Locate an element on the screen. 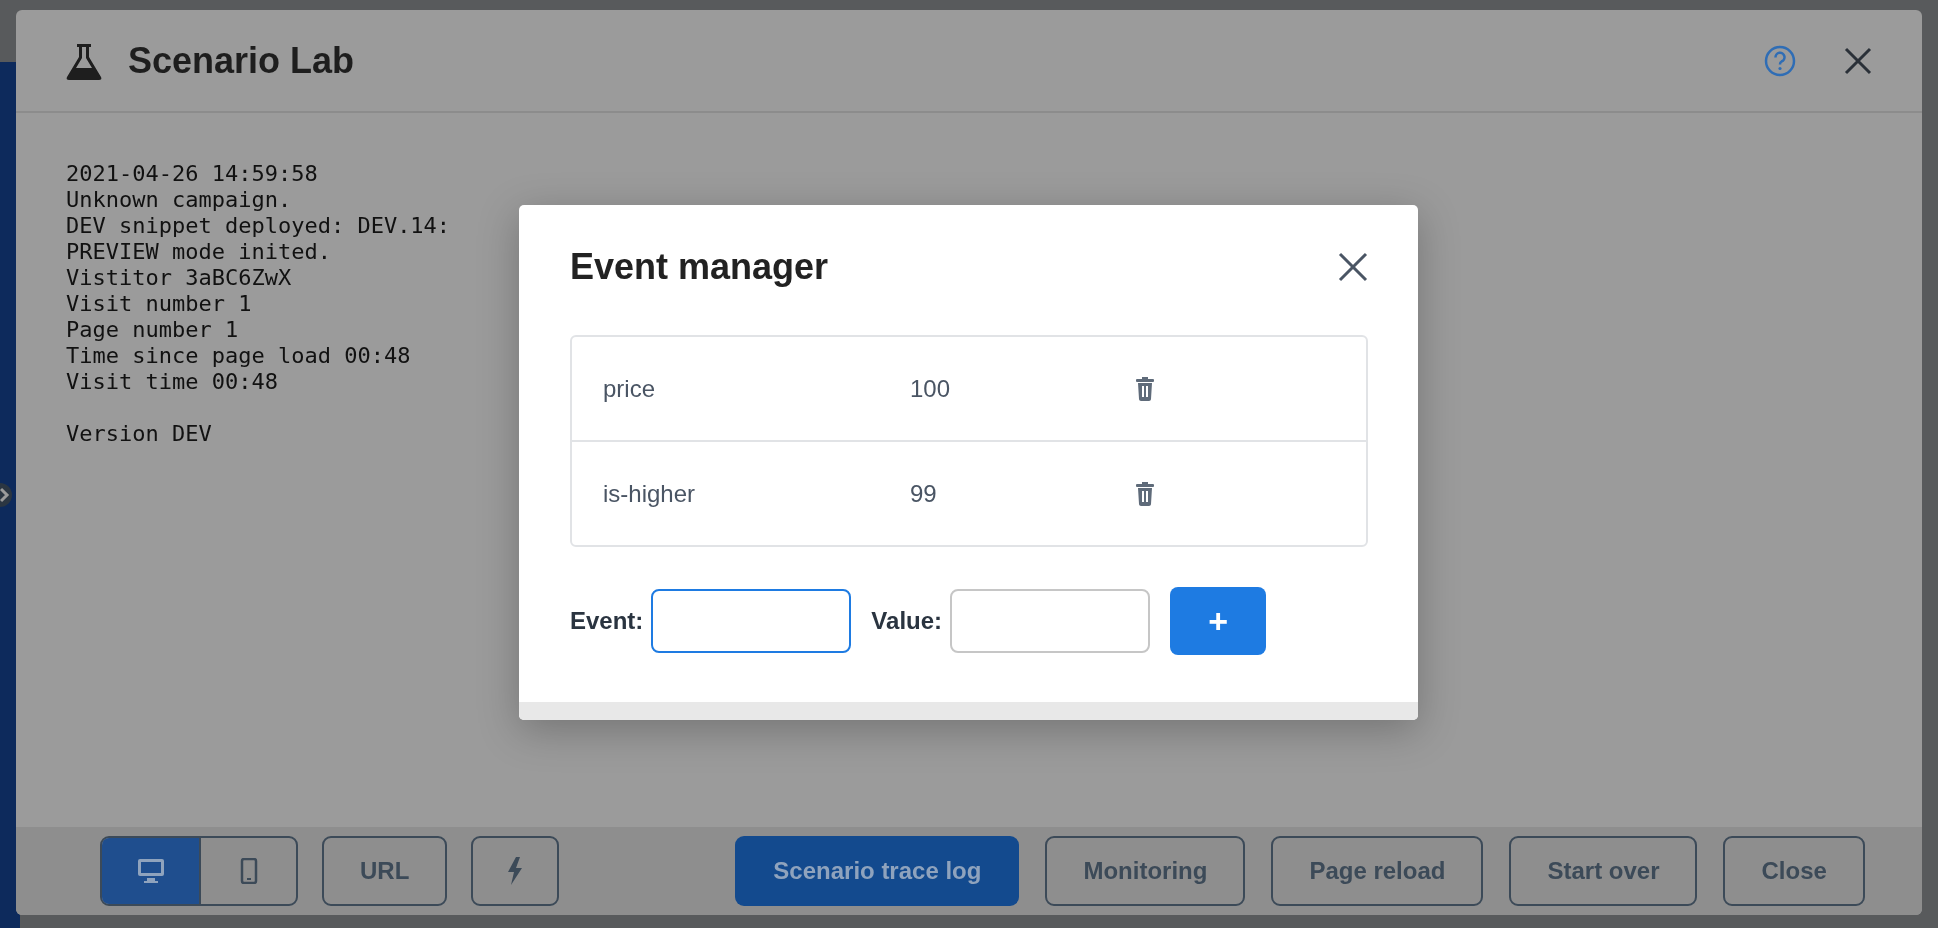  field-label: Value: is located at coordinates (907, 621).